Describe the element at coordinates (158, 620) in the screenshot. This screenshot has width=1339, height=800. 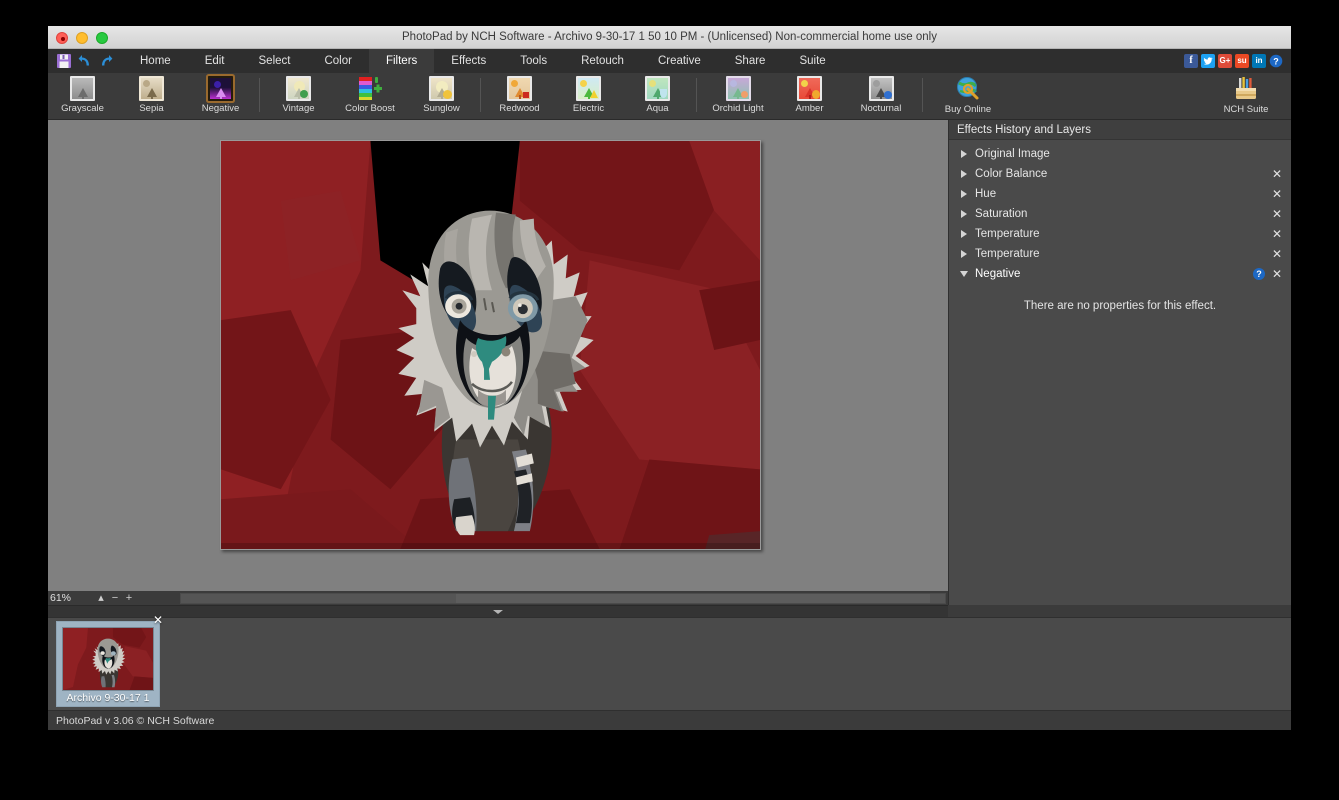
I see `close-icon: ✕` at that location.